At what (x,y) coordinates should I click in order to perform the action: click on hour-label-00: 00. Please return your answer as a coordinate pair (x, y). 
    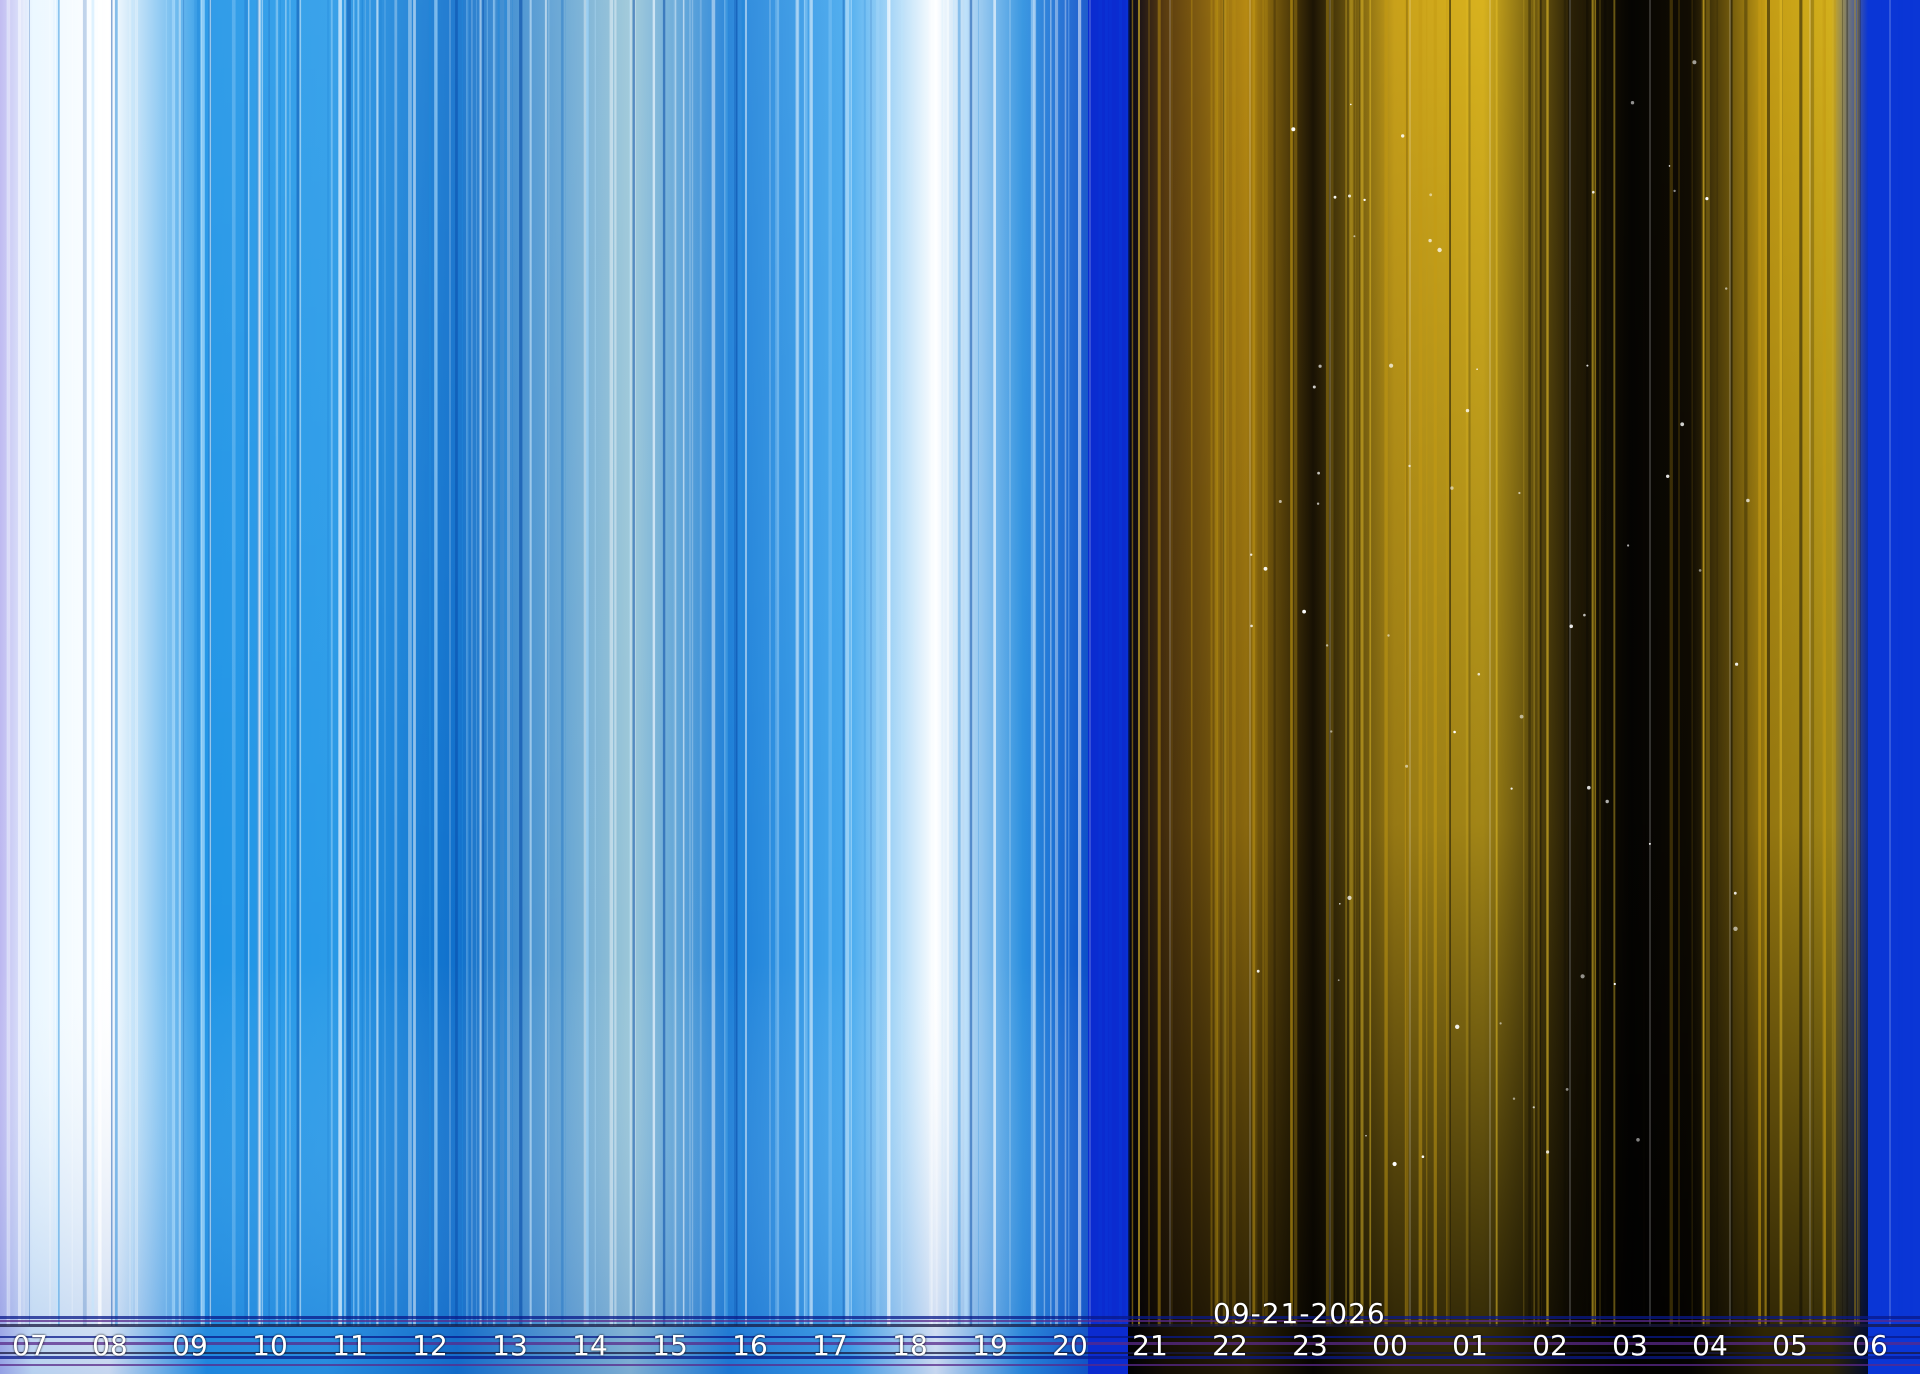
    Looking at the image, I should click on (1390, 1345).